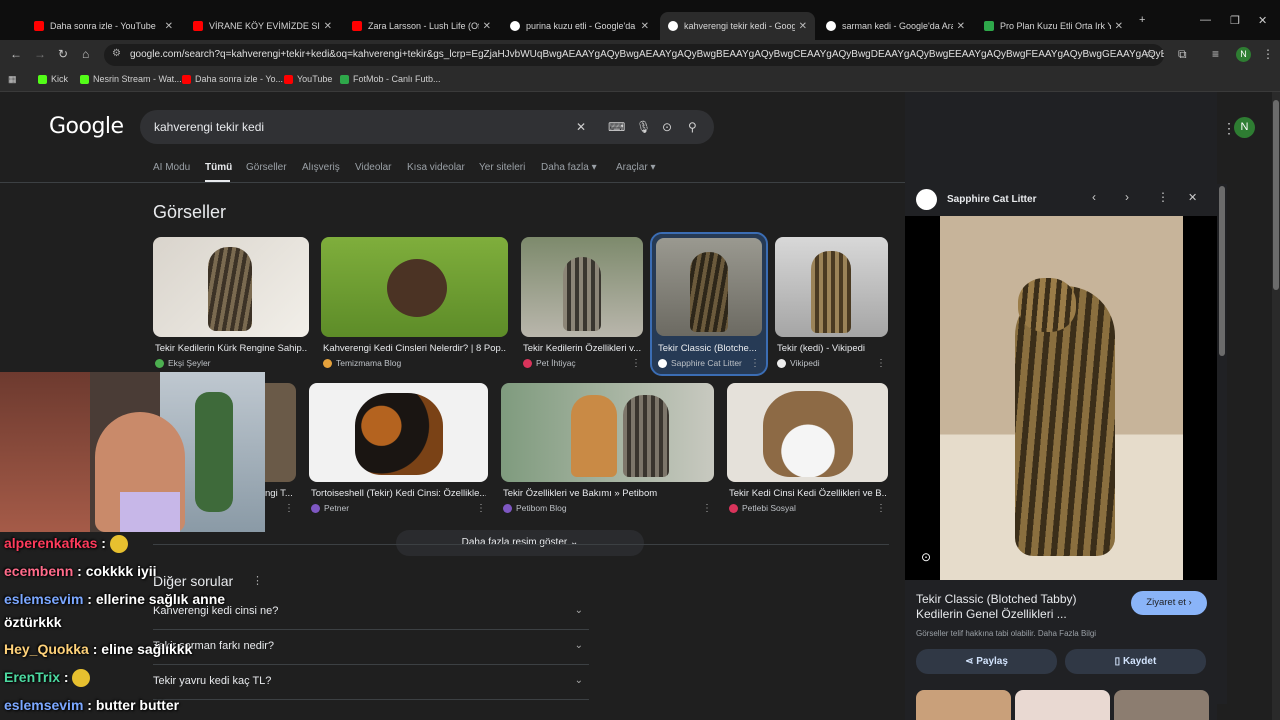 The image size is (1280, 720). I want to click on webcam-overlay, so click(132, 452).